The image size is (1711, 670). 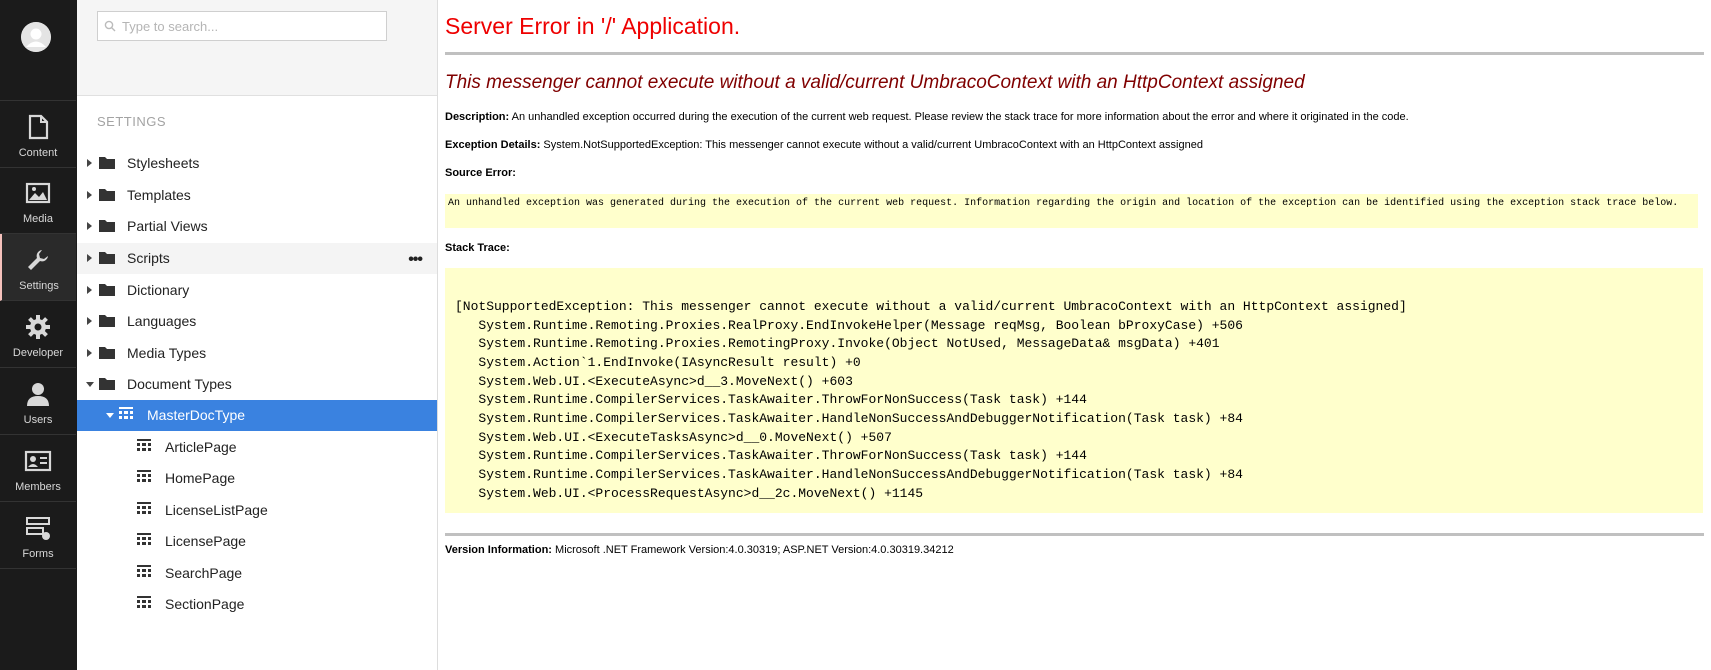 What do you see at coordinates (38, 487) in the screenshot?
I see `section-label: Members` at bounding box center [38, 487].